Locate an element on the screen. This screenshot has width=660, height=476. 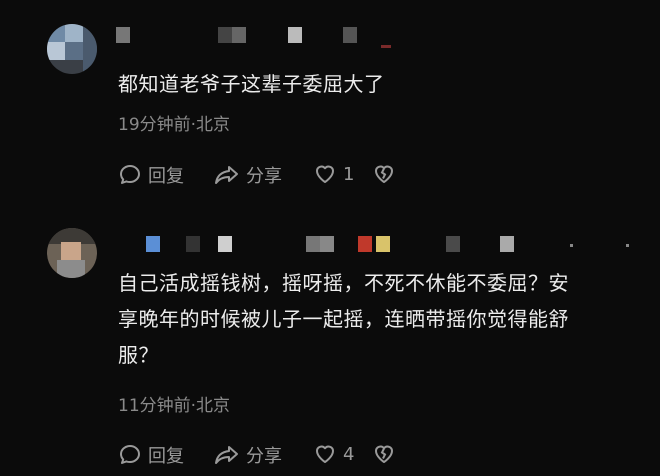
like-button: 1 is located at coordinates (333, 174).